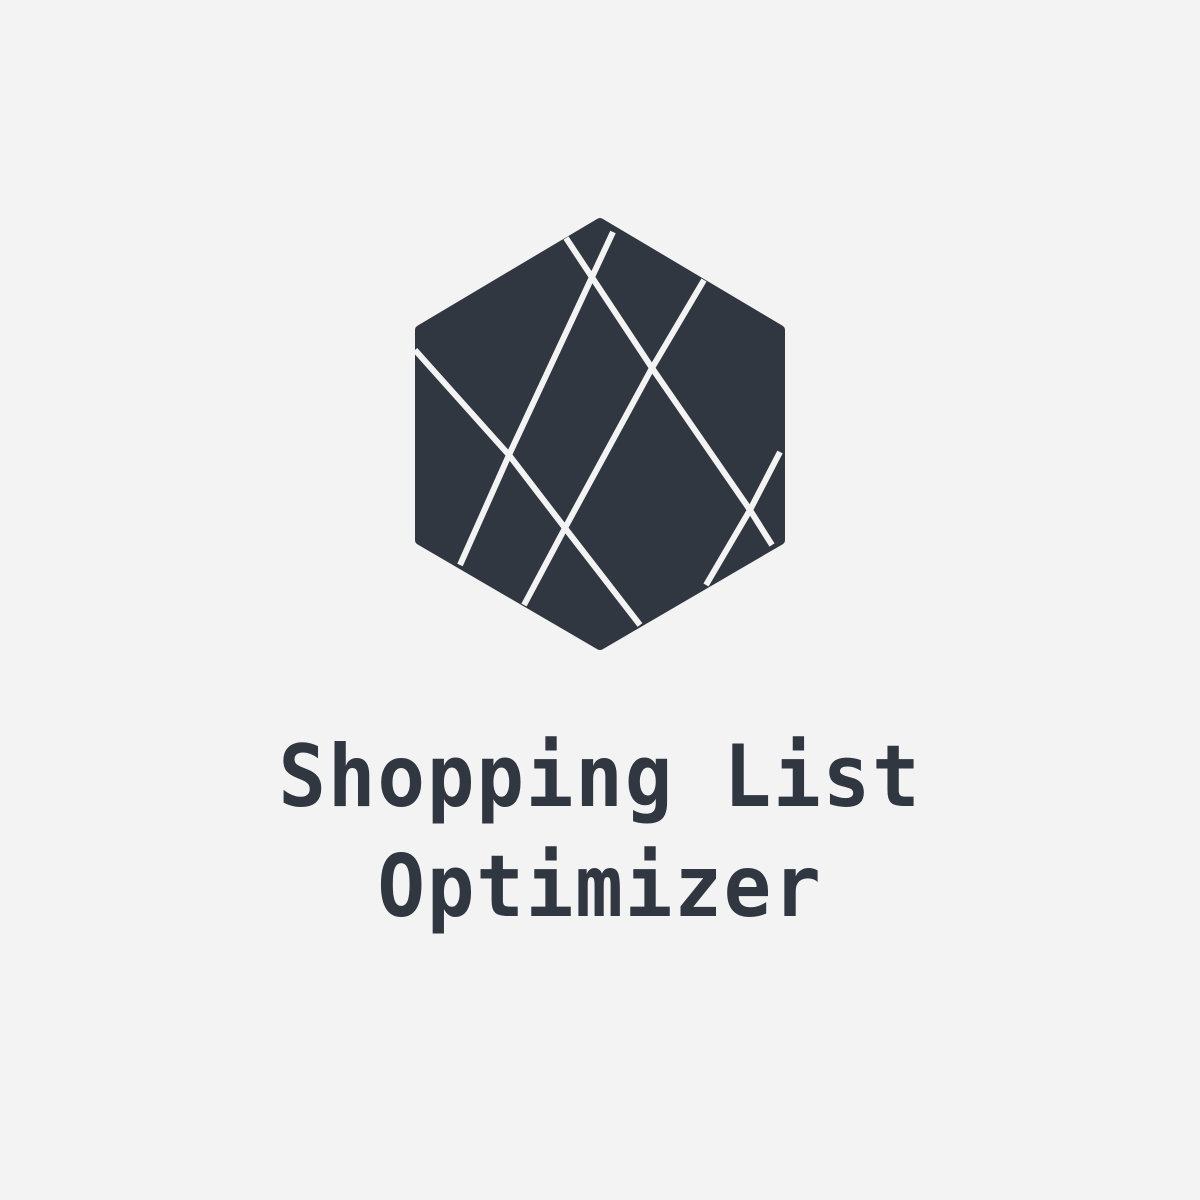 Image resolution: width=1200 pixels, height=1200 pixels. Describe the element at coordinates (598, 434) in the screenshot. I see `faceted-hexagon-gem-icon` at that location.